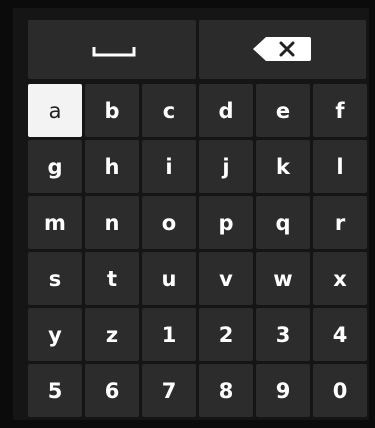 This screenshot has height=428, width=375. I want to click on key-d: d, so click(226, 110).